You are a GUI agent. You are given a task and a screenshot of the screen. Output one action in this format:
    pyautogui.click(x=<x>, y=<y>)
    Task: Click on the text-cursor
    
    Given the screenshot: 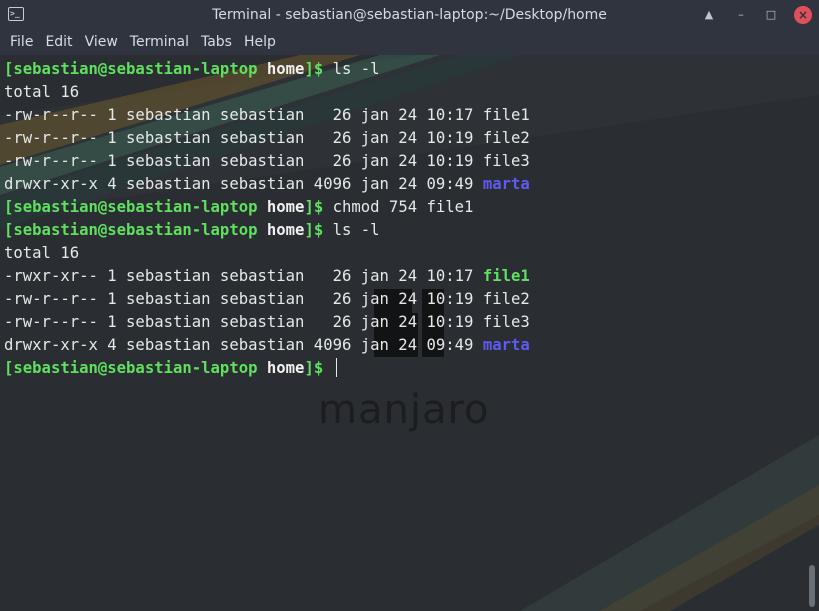 What is the action you would take?
    pyautogui.click(x=336, y=367)
    